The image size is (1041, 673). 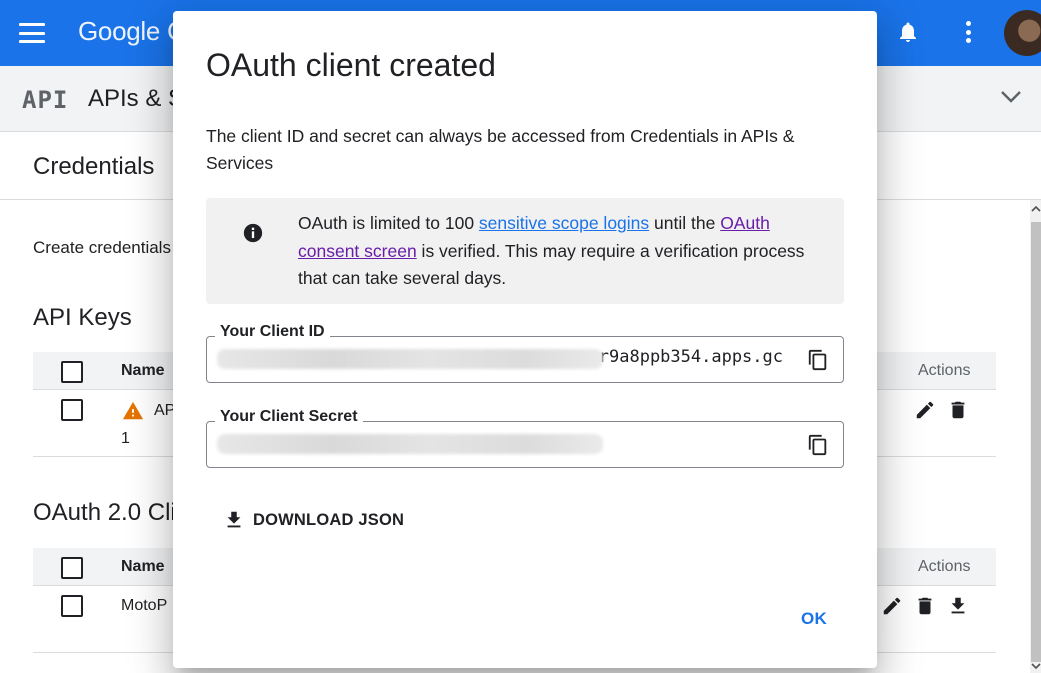 I want to click on info-icon, so click(x=253, y=233).